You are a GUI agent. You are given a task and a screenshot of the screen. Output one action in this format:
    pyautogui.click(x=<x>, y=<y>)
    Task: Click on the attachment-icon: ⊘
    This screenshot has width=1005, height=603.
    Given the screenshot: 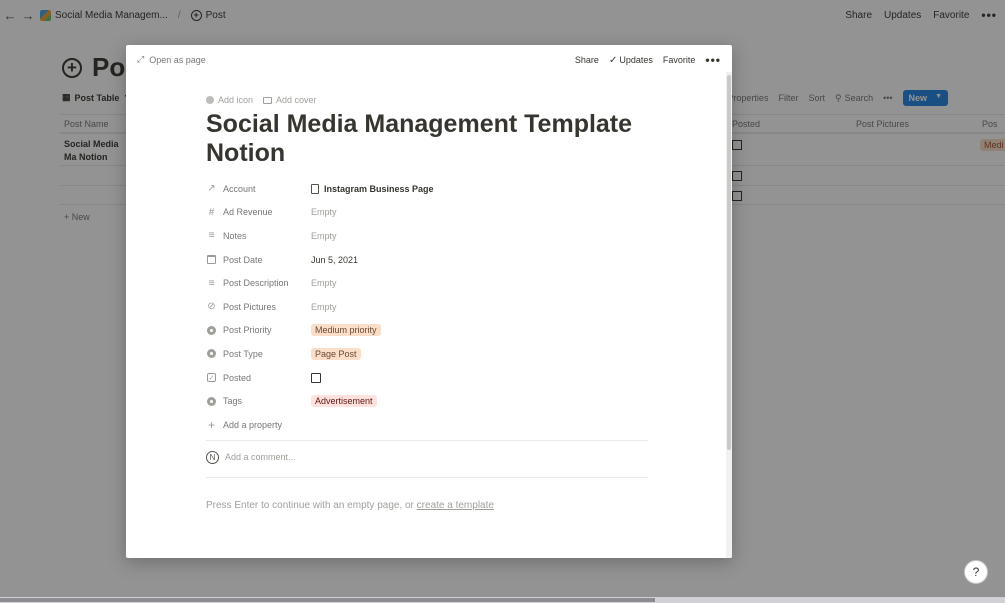 What is the action you would take?
    pyautogui.click(x=211, y=307)
    